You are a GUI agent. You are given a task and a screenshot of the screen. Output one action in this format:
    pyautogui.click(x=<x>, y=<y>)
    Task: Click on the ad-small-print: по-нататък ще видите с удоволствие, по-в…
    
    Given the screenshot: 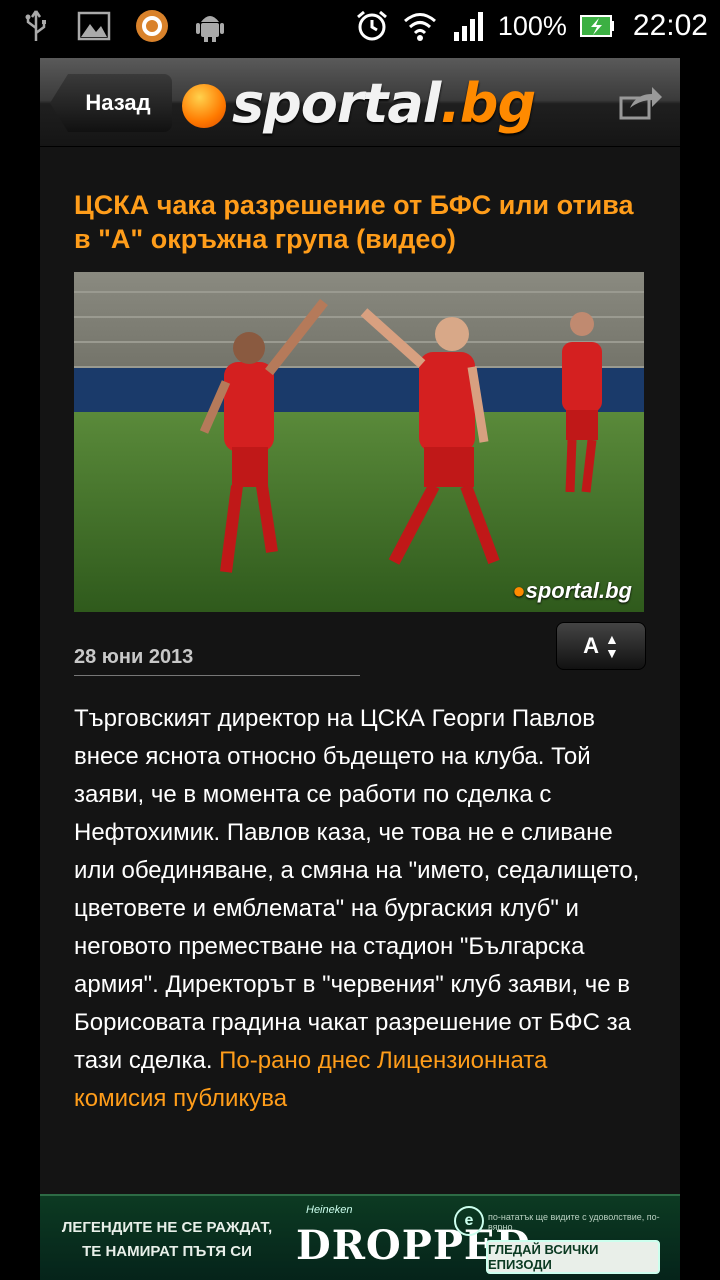 What is the action you would take?
    pyautogui.click(x=574, y=1222)
    